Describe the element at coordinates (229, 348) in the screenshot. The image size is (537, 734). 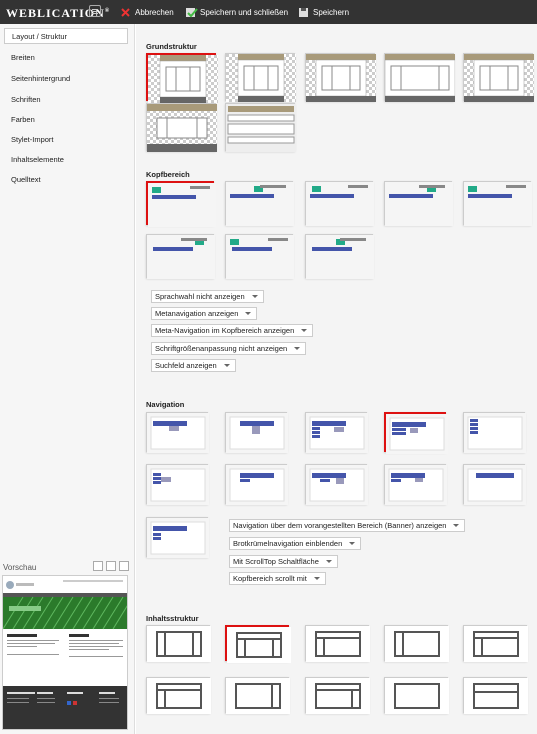
I see `dropdown-schriftgroesse: Schriftgrößenanpassung nicht anzeigen` at that location.